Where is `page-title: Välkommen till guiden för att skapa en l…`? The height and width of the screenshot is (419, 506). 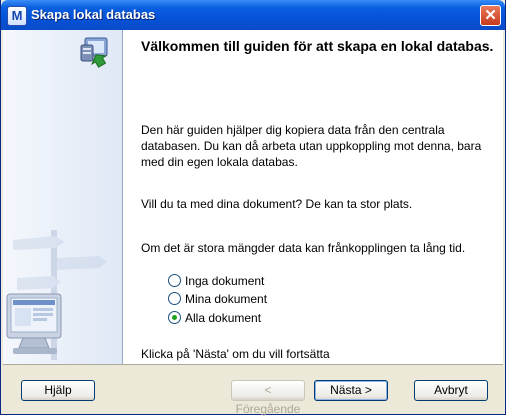 page-title: Välkommen till guiden för att skapa en l… is located at coordinates (317, 46).